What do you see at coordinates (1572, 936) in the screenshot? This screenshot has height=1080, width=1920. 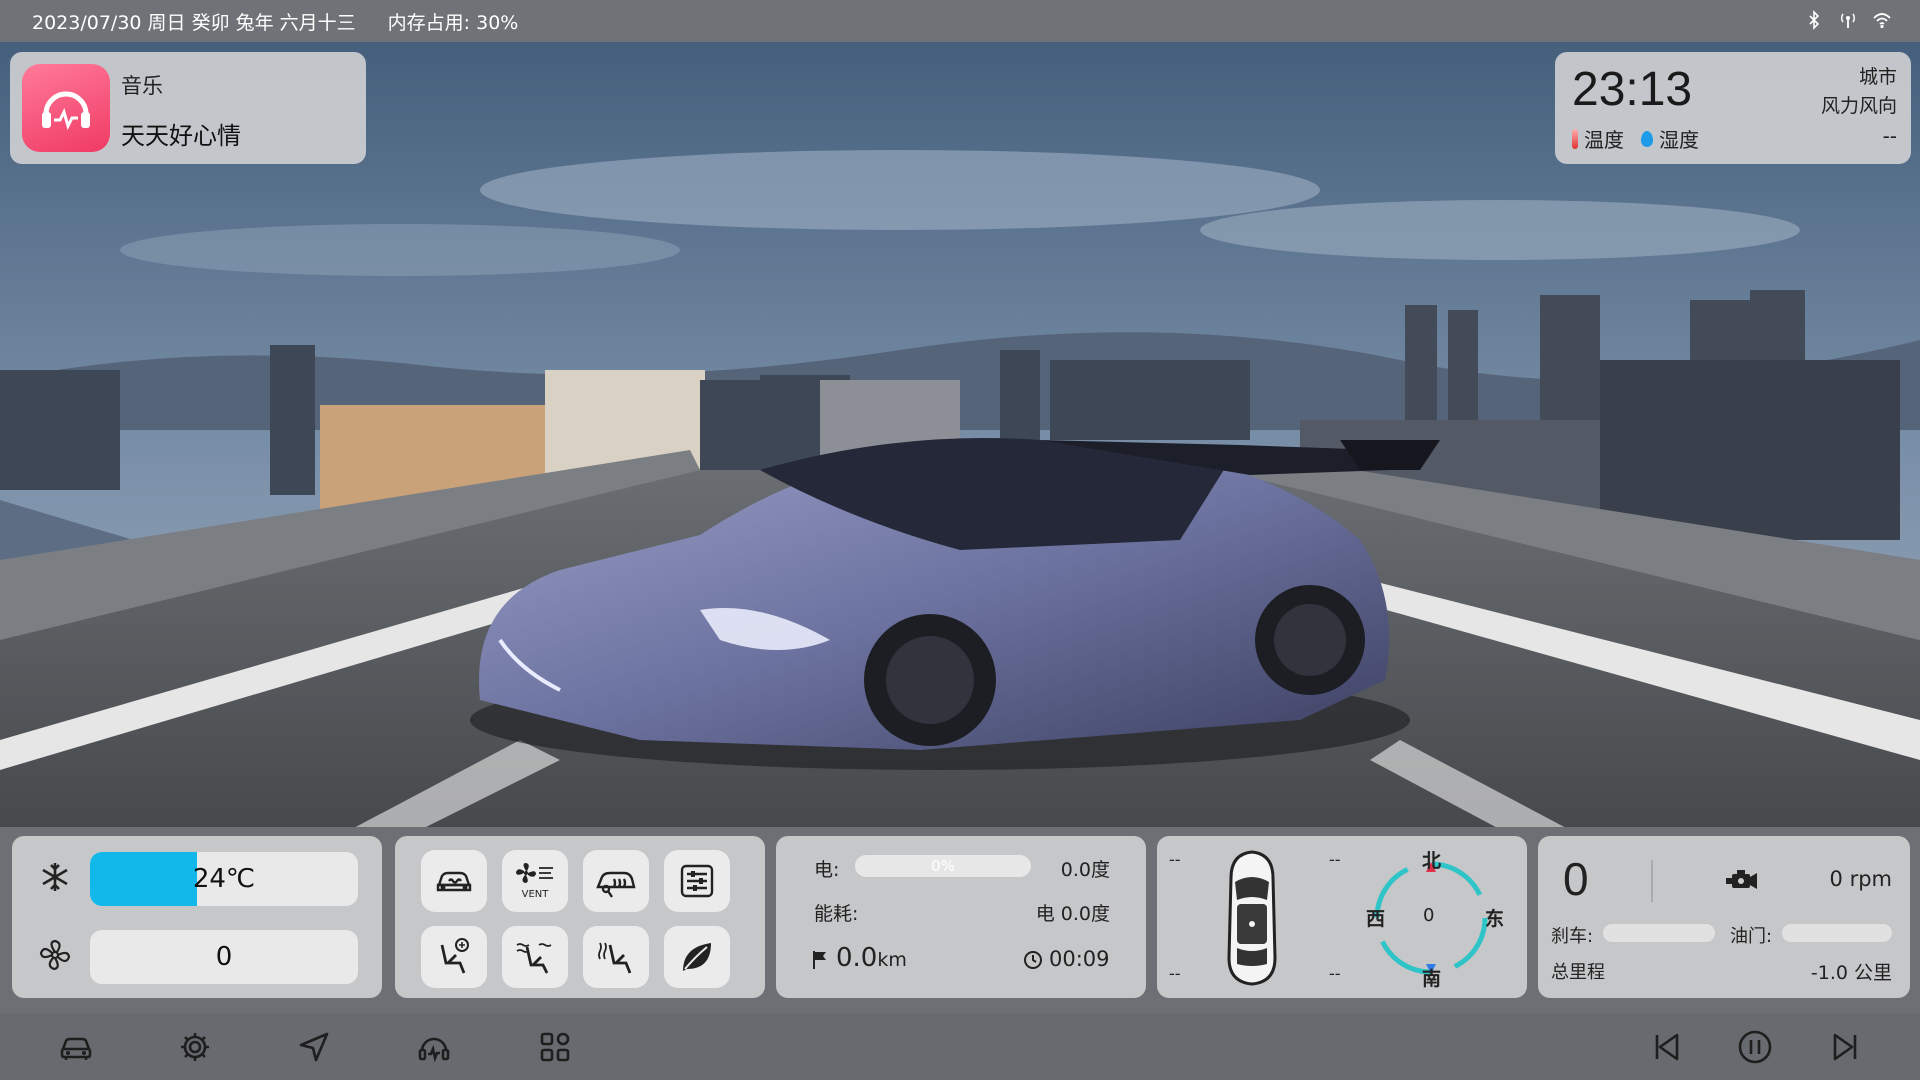 I see `brake-label: 刹车:` at bounding box center [1572, 936].